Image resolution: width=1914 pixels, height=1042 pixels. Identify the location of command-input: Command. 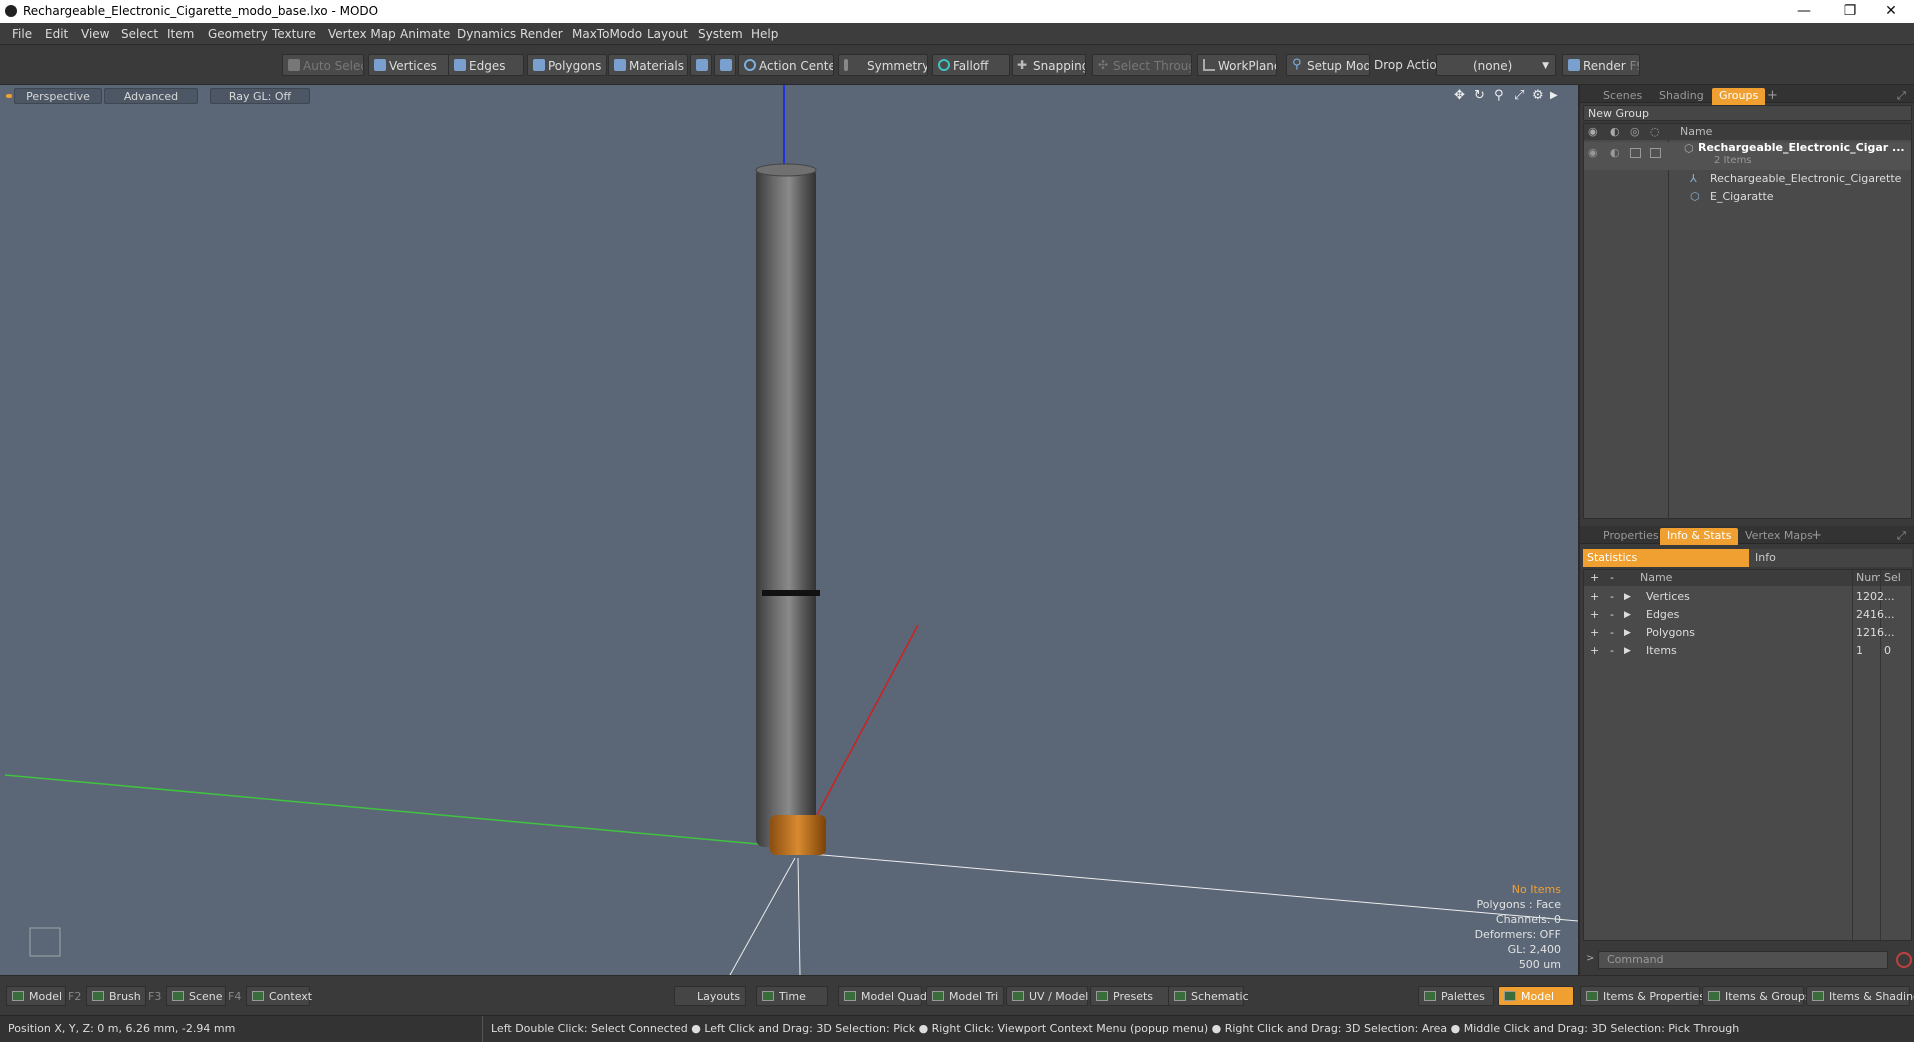
(1743, 960).